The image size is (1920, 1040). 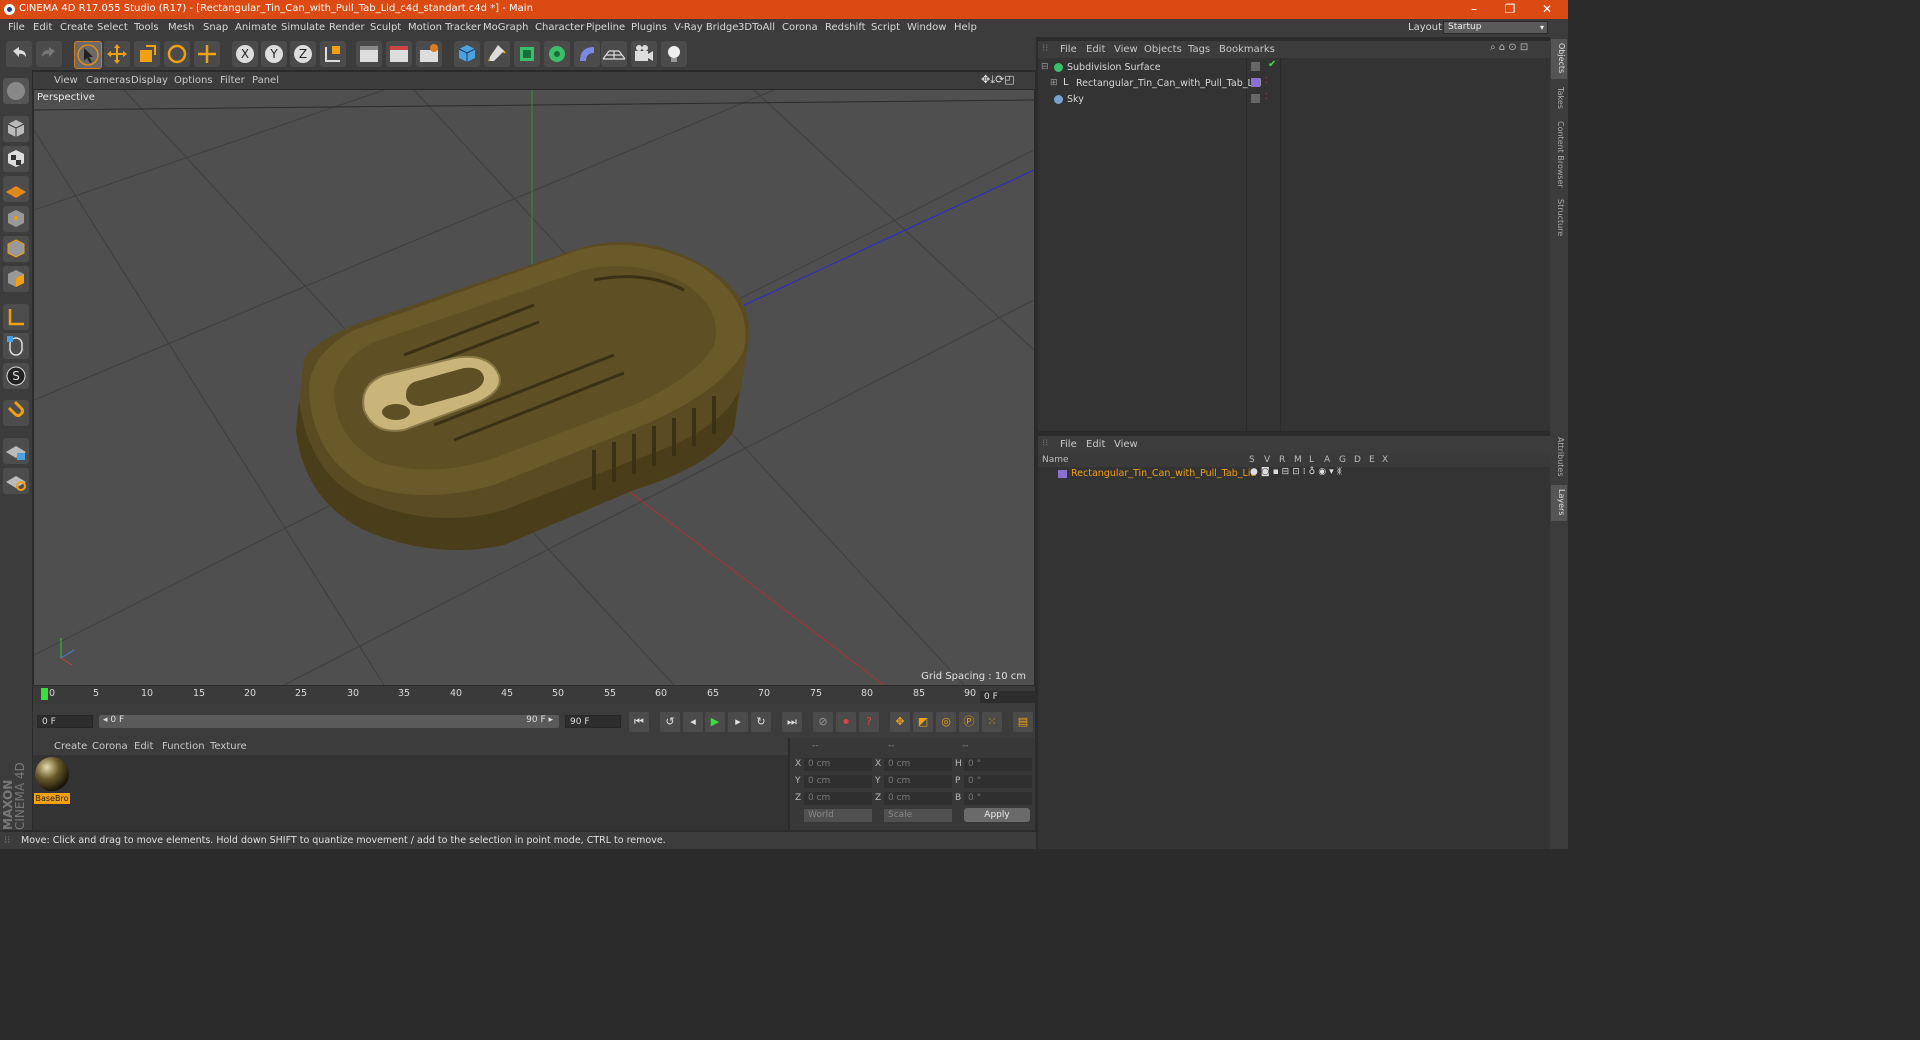 What do you see at coordinates (614, 54) in the screenshot?
I see `add-environment-button` at bounding box center [614, 54].